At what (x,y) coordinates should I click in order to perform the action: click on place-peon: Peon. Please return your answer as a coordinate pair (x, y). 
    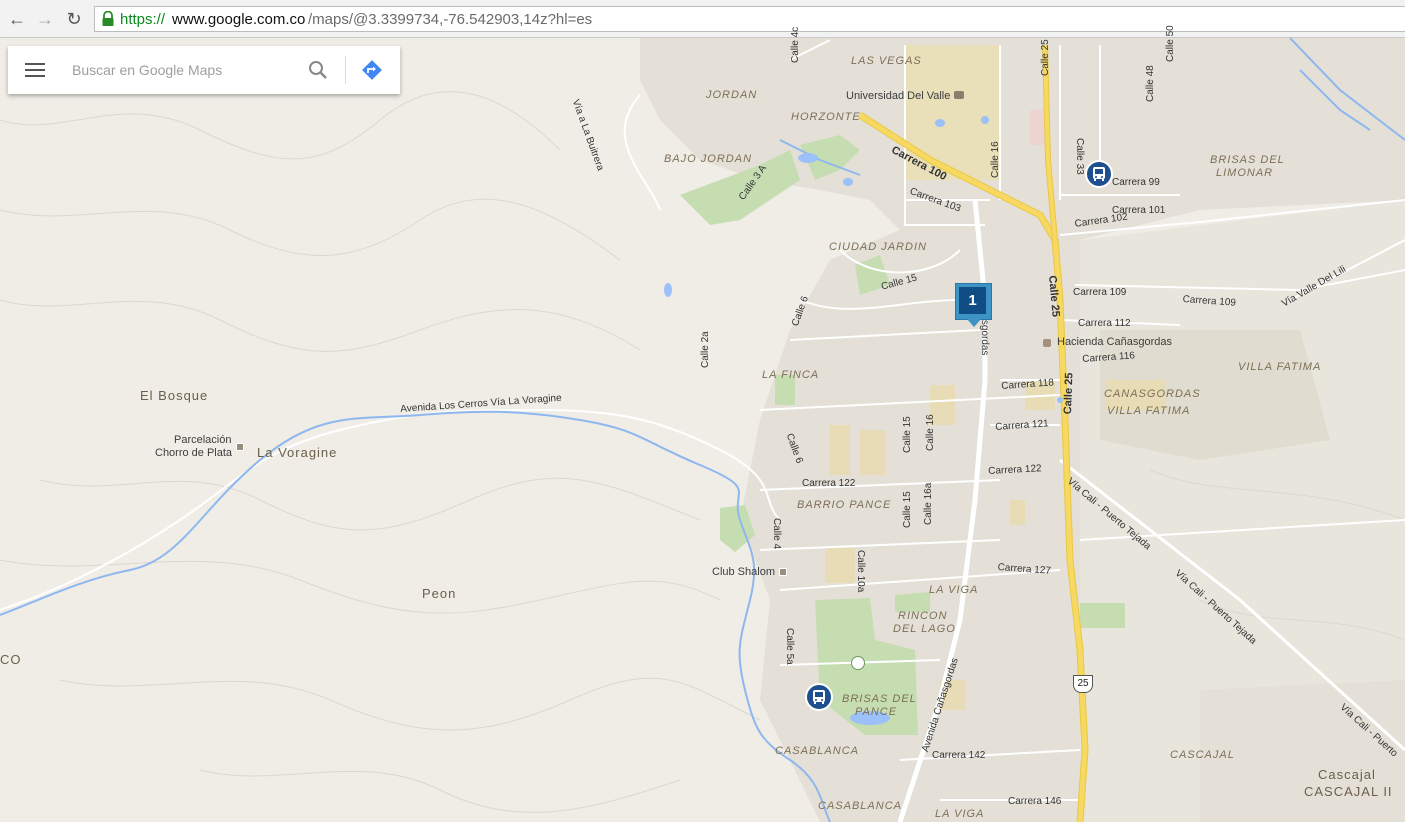
    Looking at the image, I should click on (439, 593).